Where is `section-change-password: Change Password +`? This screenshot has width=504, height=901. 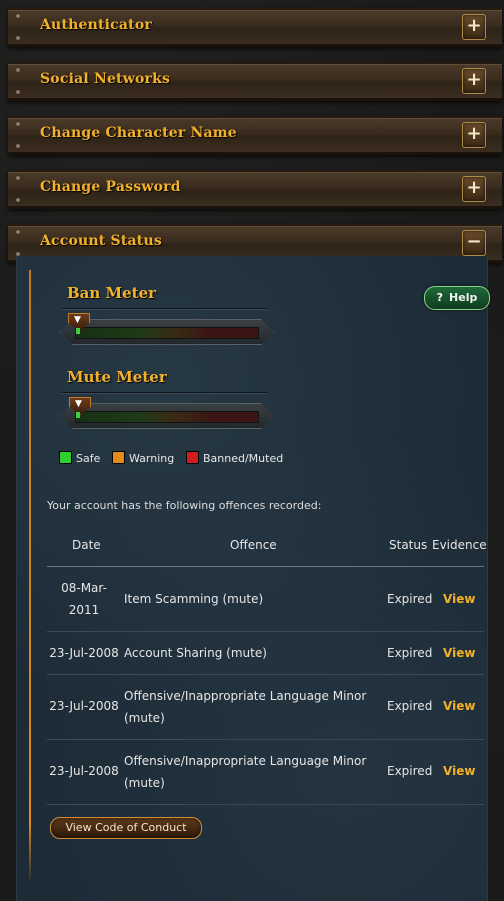 section-change-password: Change Password + is located at coordinates (255, 189).